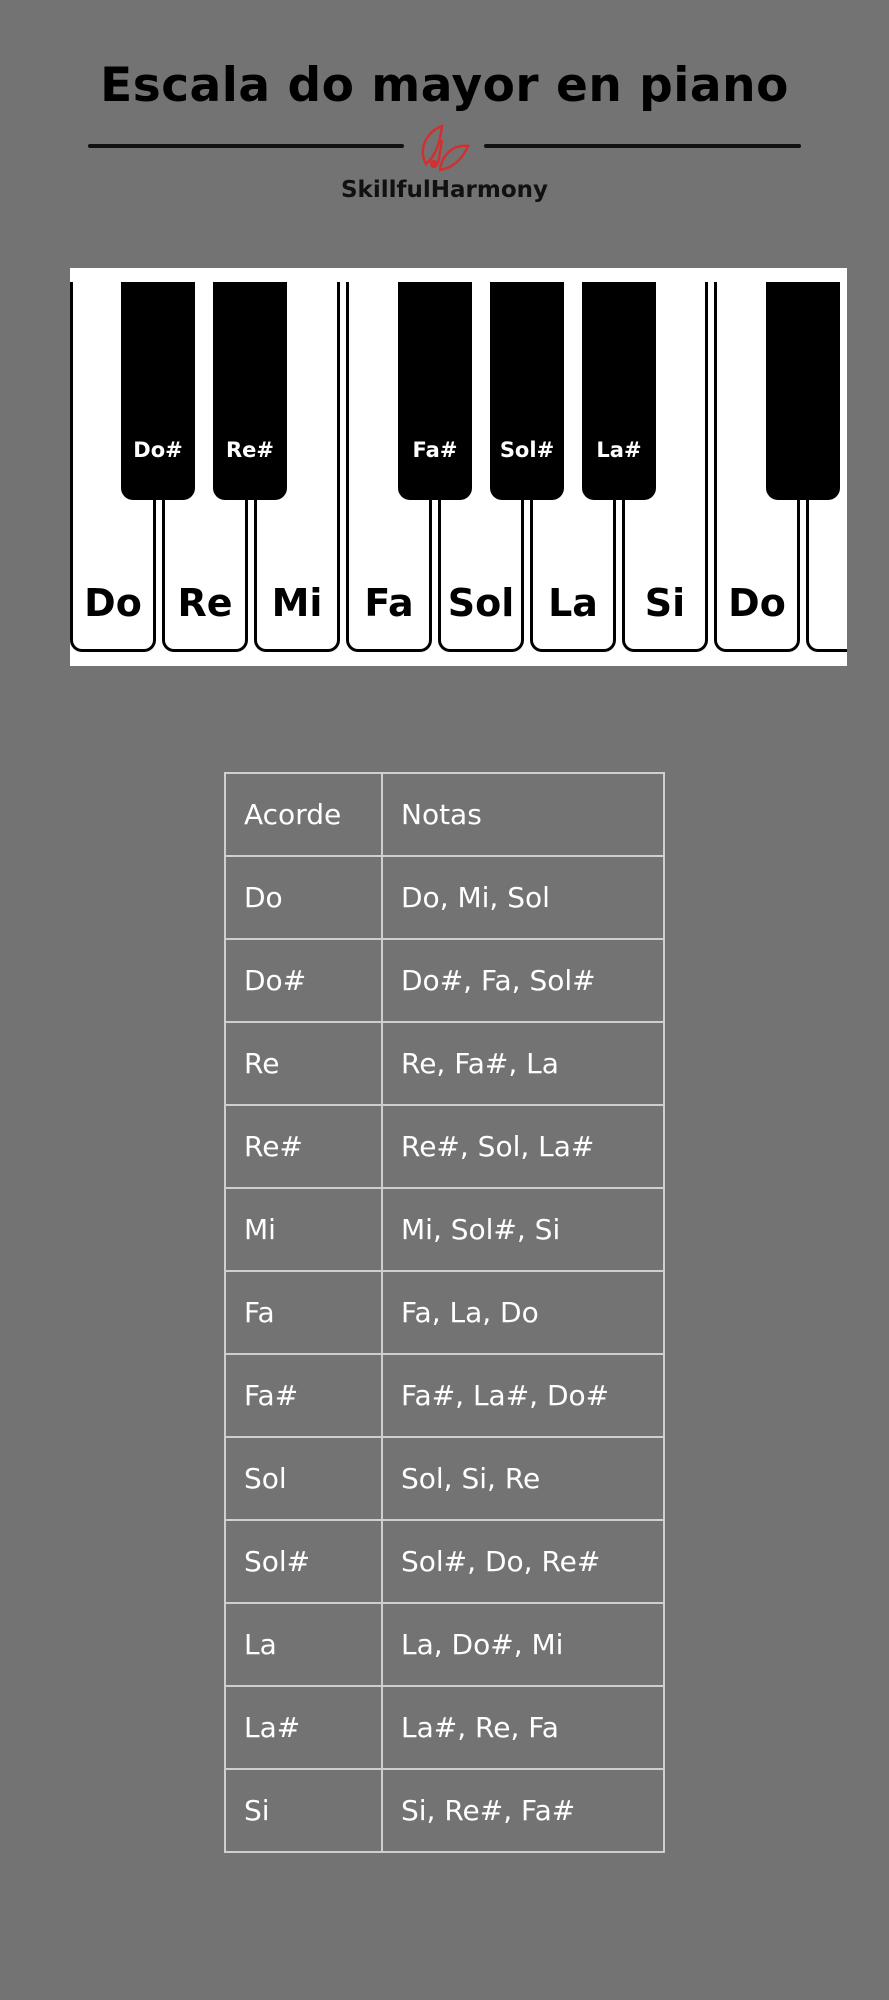  I want to click on table-row: Fa# Fa#, La#, Do#, so click(444, 1395).